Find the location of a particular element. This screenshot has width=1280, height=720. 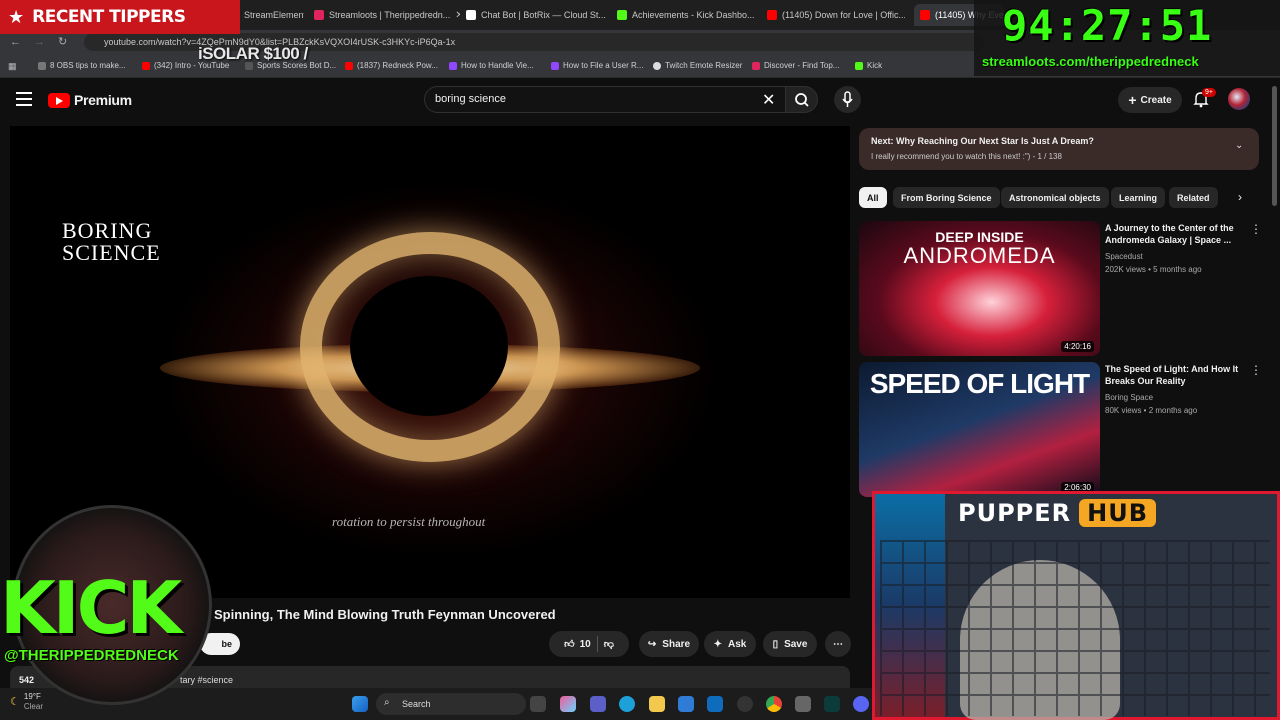

related-thumbnail: SPEED OF LIGHT 2:06:30 is located at coordinates (979, 429).